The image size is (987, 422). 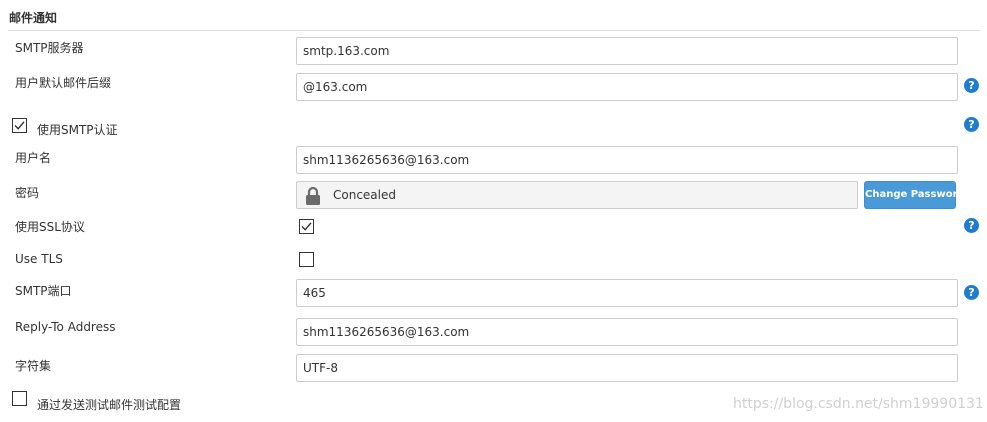 I want to click on use-smtp-auth-checkbox, so click(x=19, y=125).